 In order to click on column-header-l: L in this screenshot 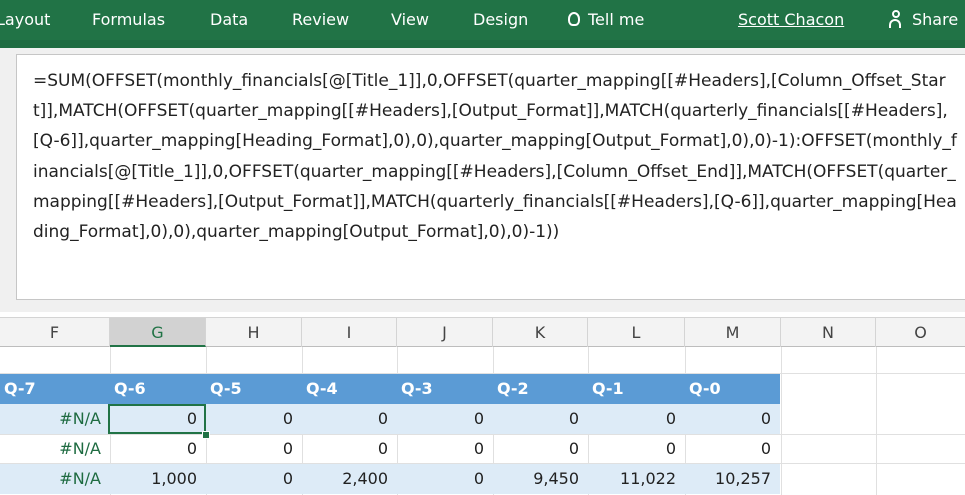, I will do `click(636, 332)`.